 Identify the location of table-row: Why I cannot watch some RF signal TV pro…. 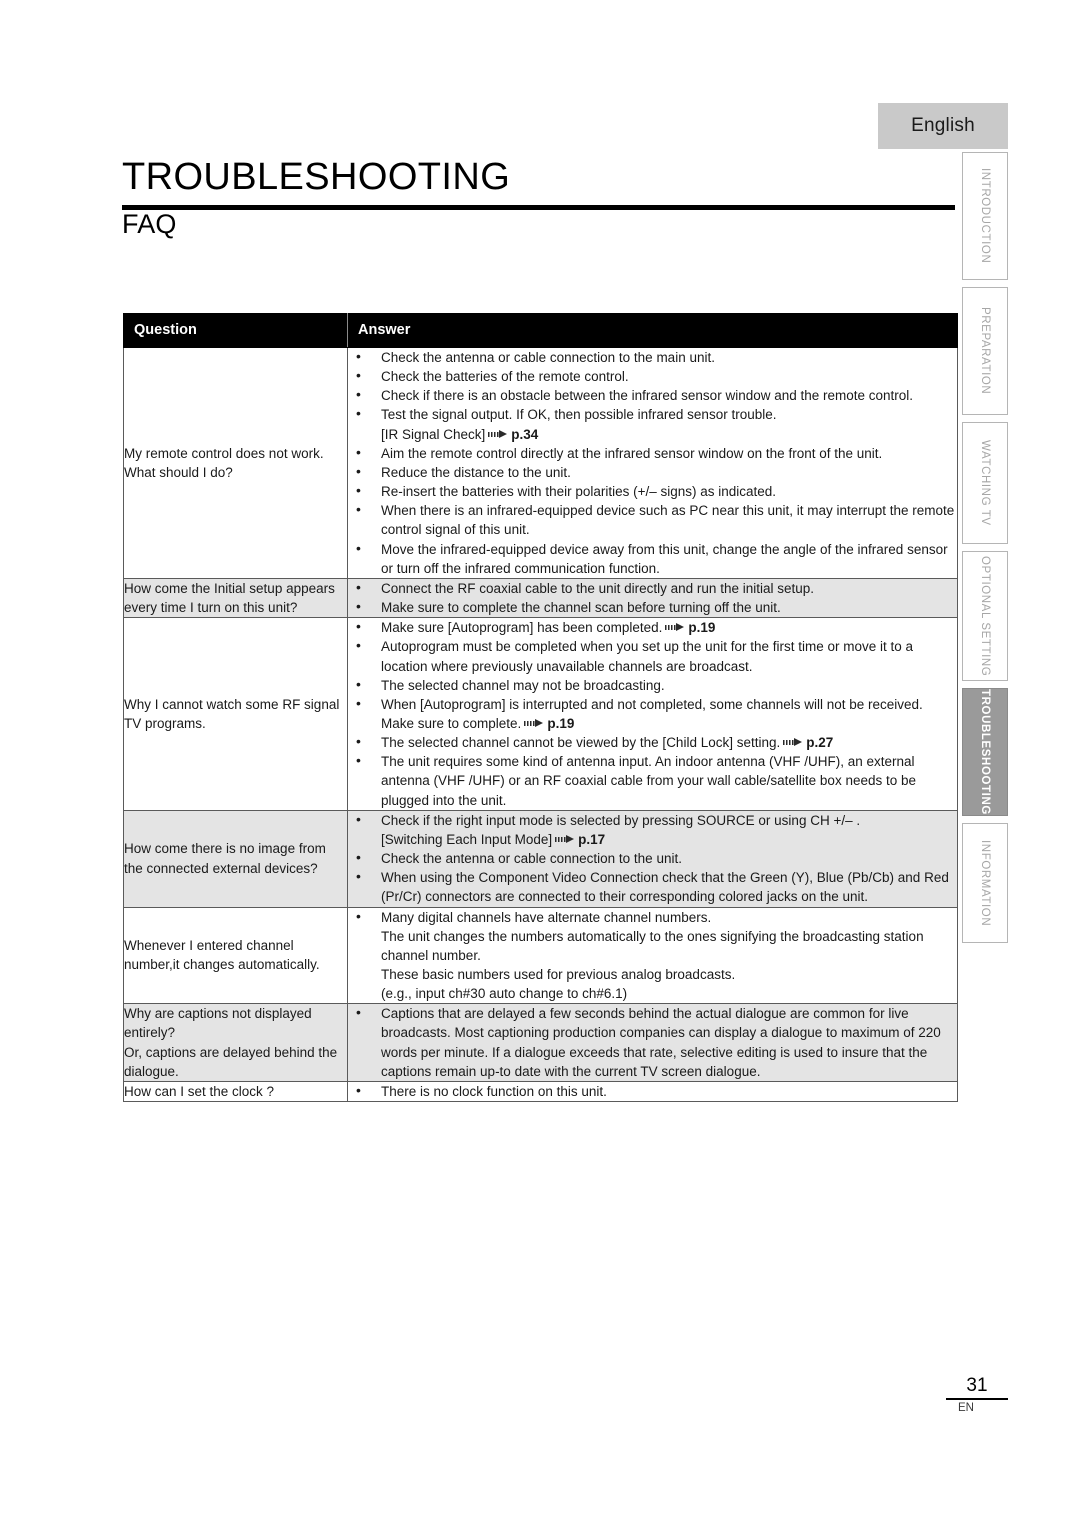
(540, 714).